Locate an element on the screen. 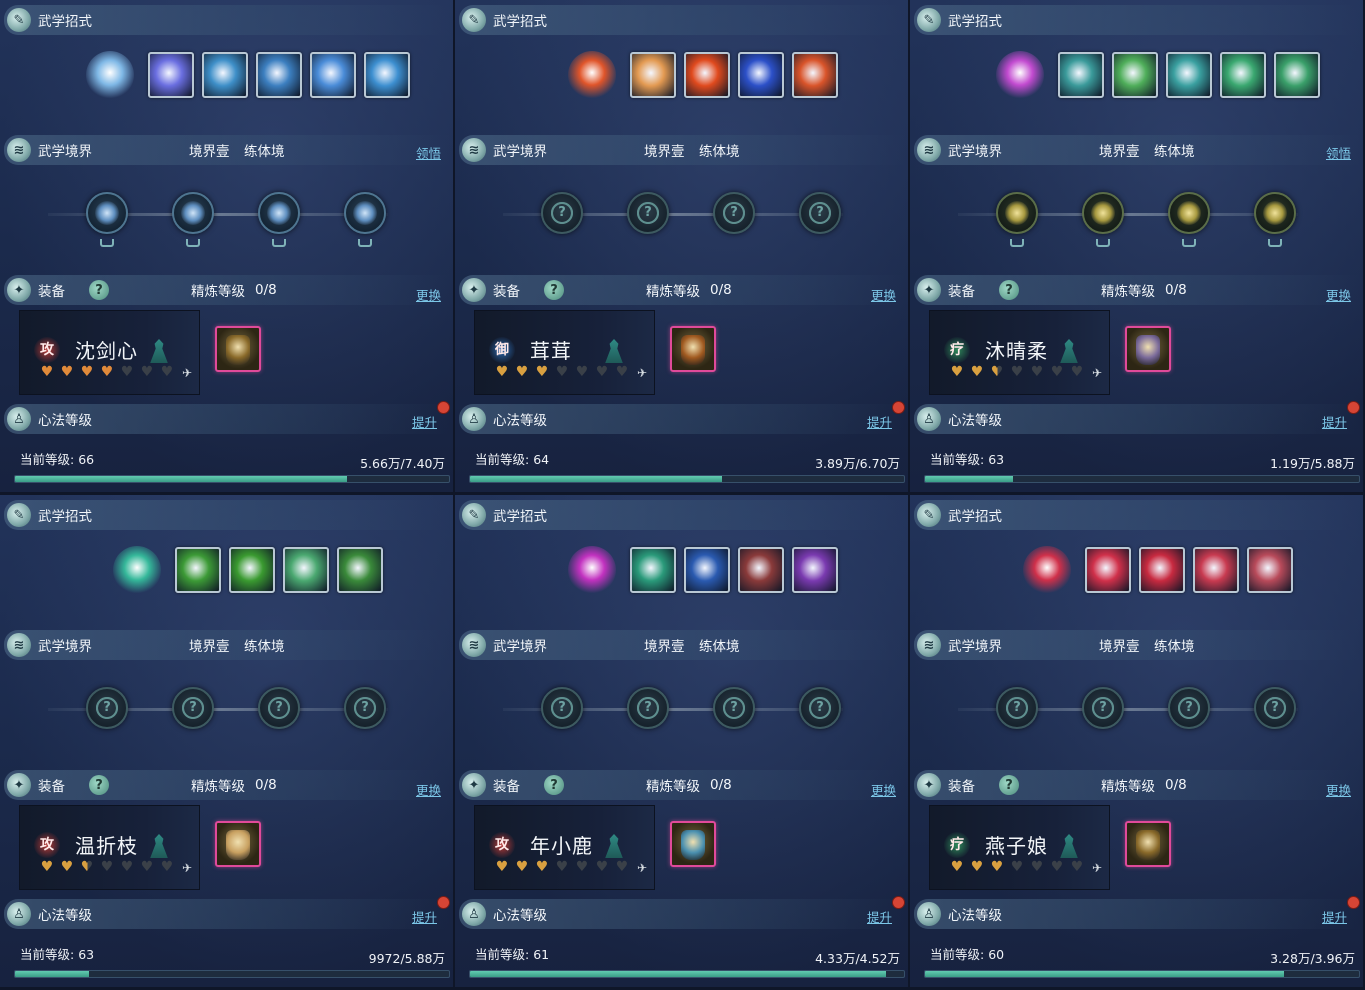  character-card: 攻 沈剑心 ♥ ♥ ♥ ♥ ♥ ♥ ♥ ✈ is located at coordinates (109, 352).